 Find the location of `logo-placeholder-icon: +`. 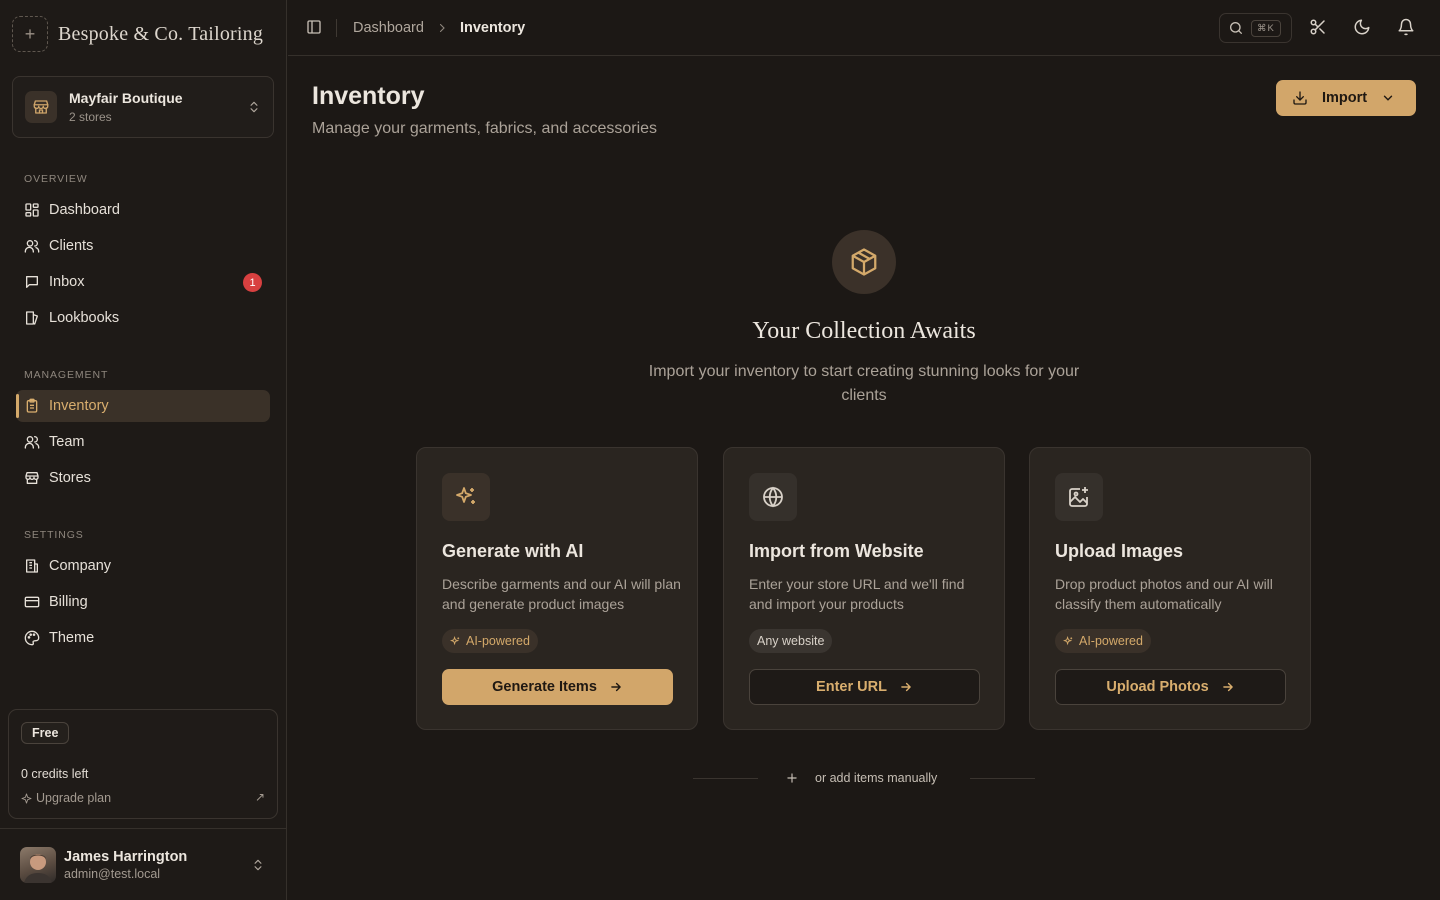

logo-placeholder-icon: + is located at coordinates (30, 34).